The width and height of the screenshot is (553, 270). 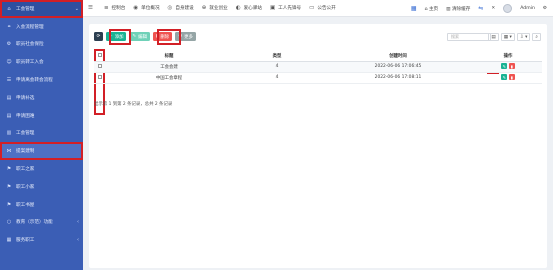 I want to click on top-menu-label: 公告公开, so click(x=326, y=8).